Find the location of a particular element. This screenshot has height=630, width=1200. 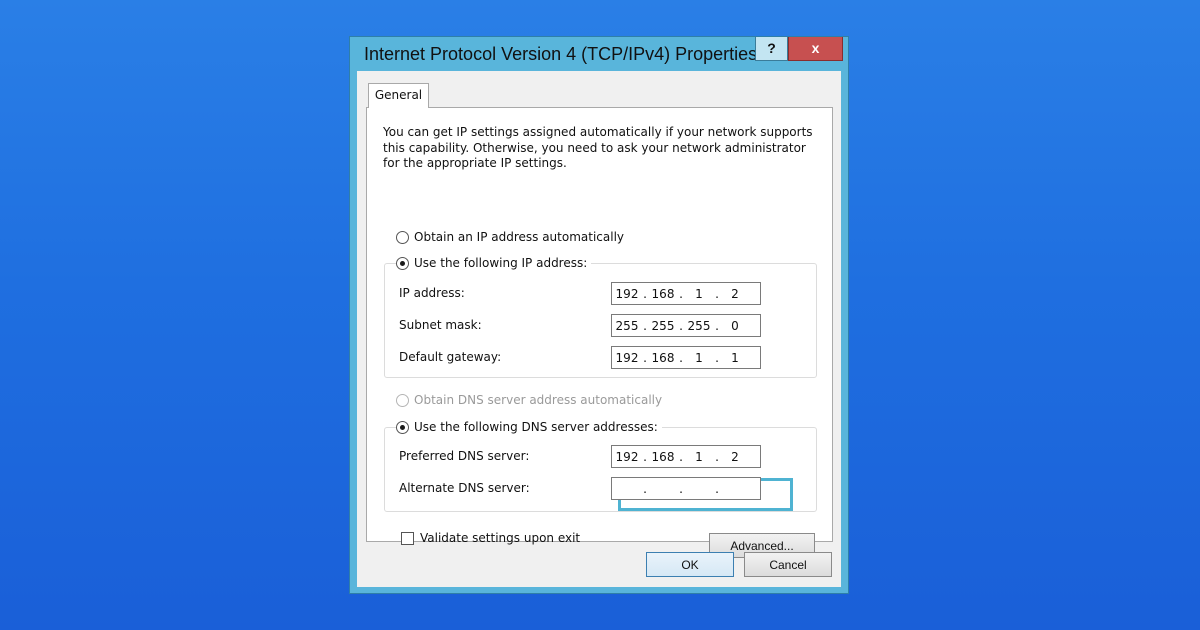

alternate-dns-input: . . . is located at coordinates (686, 488).